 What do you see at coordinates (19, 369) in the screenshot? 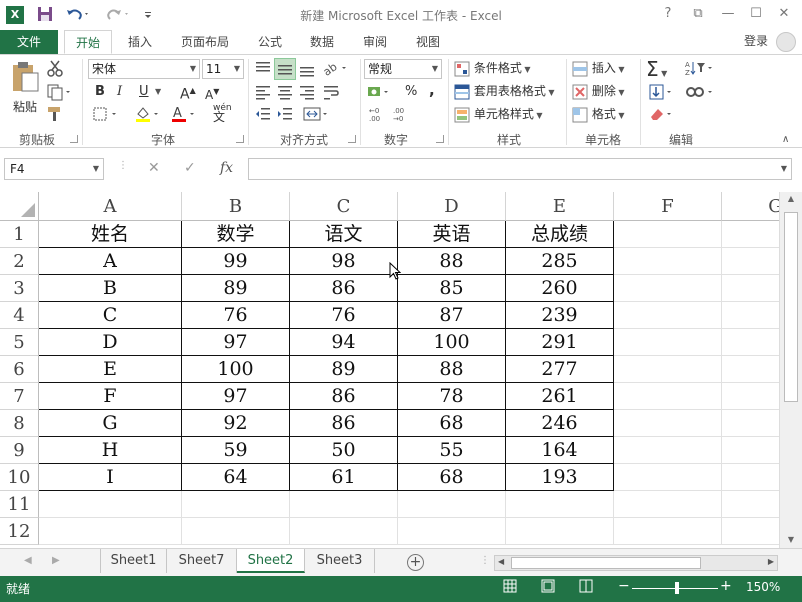
I see `row-header-6: 6` at bounding box center [19, 369].